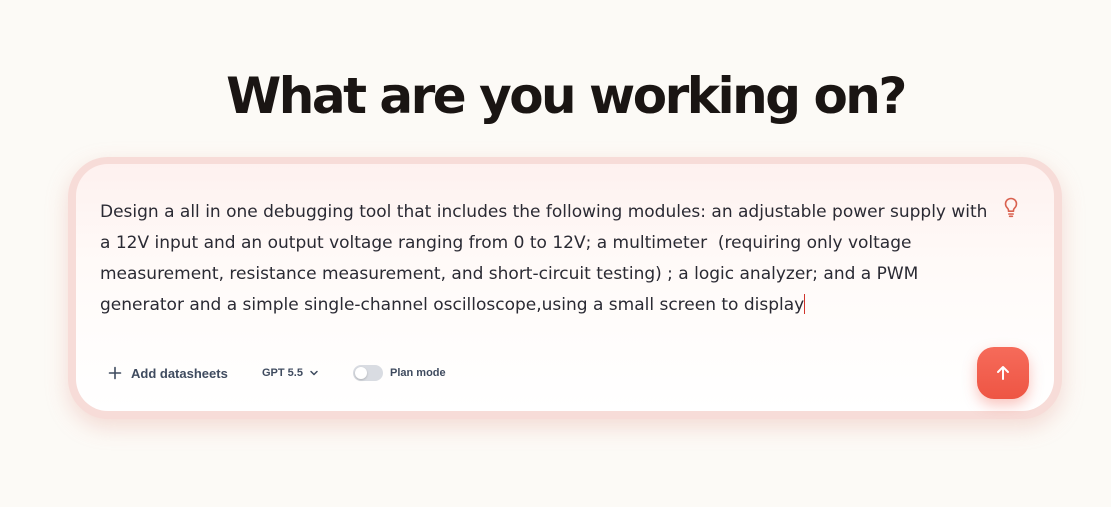 This screenshot has height=507, width=1111. I want to click on lightbulb-icon, so click(1011, 207).